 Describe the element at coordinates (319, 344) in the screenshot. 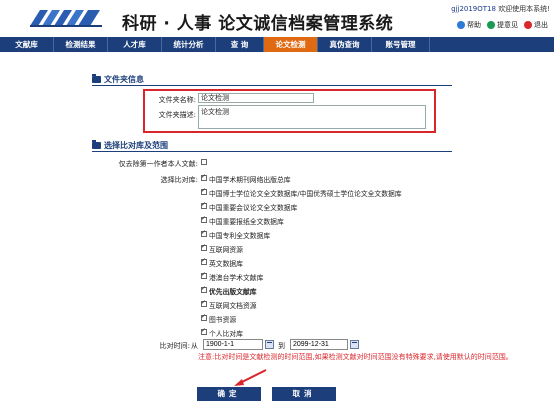

I see `end-date-input` at that location.